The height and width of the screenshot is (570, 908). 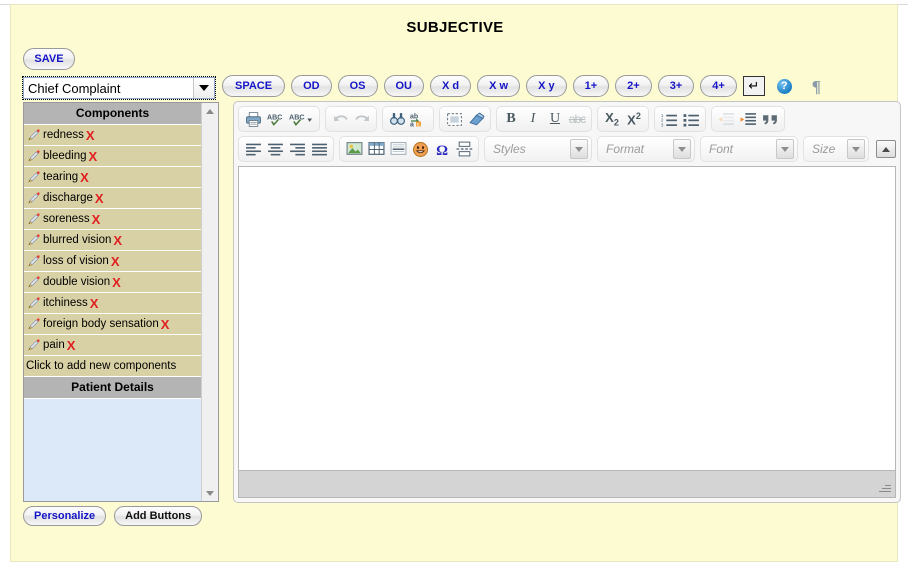 What do you see at coordinates (253, 149) in the screenshot?
I see `align-left-icon` at bounding box center [253, 149].